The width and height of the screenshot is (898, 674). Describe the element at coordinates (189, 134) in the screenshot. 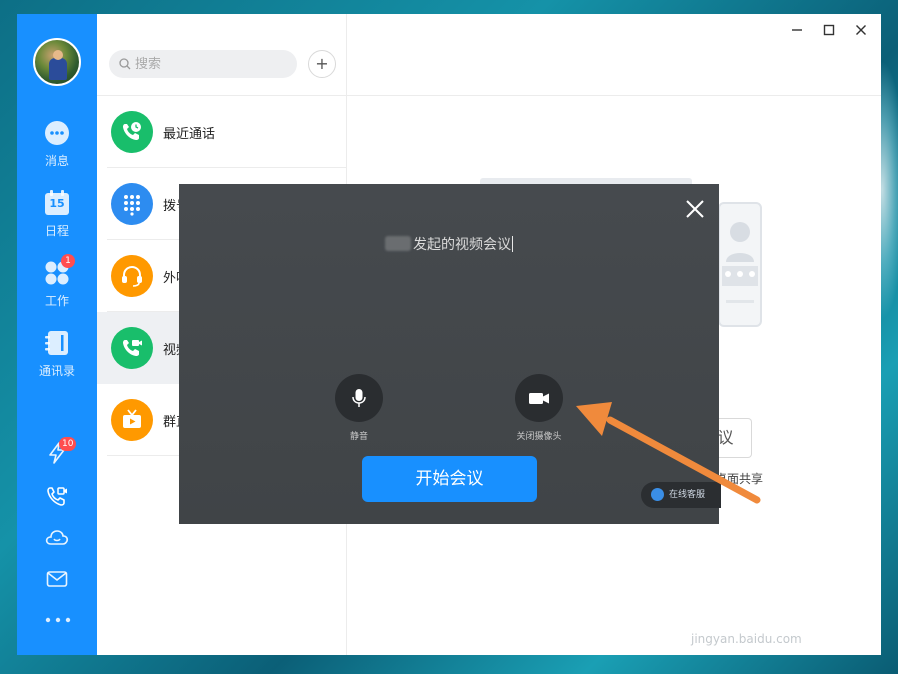

I see `list-item-label: 最近通话` at that location.